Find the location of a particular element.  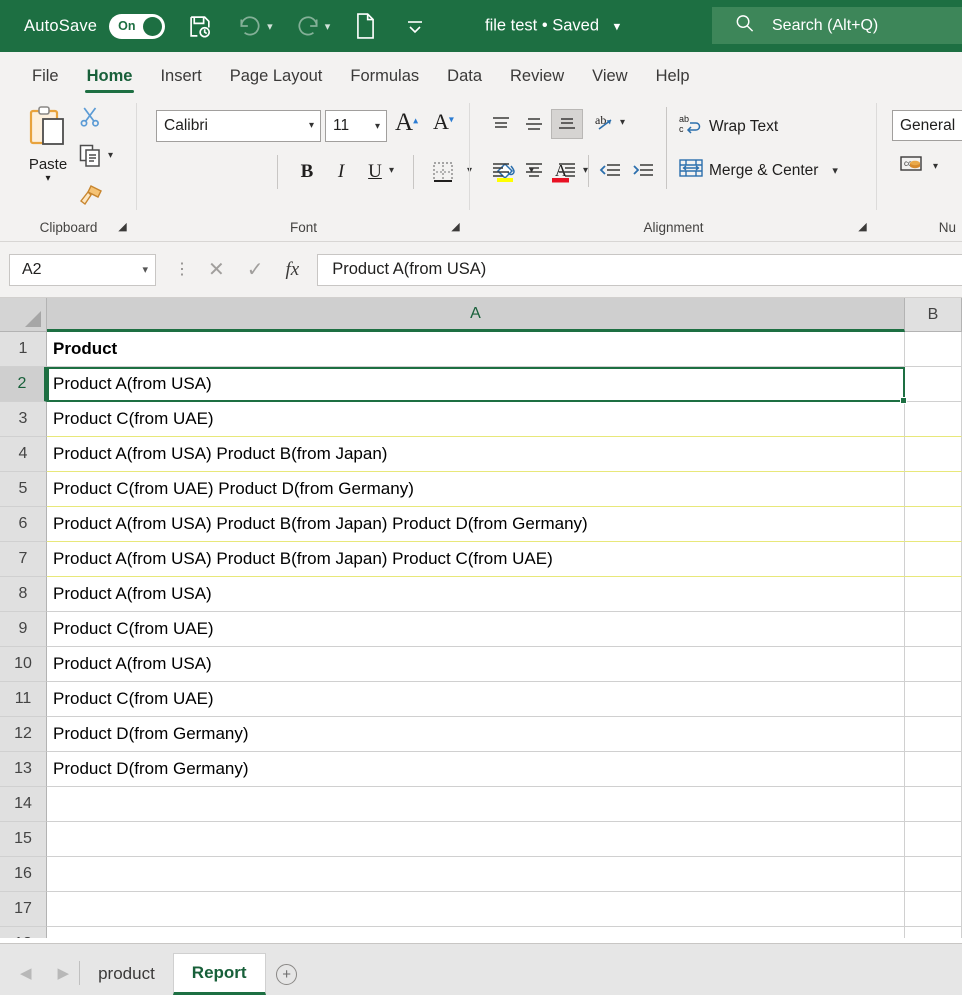

redo-icon is located at coordinates (308, 26).